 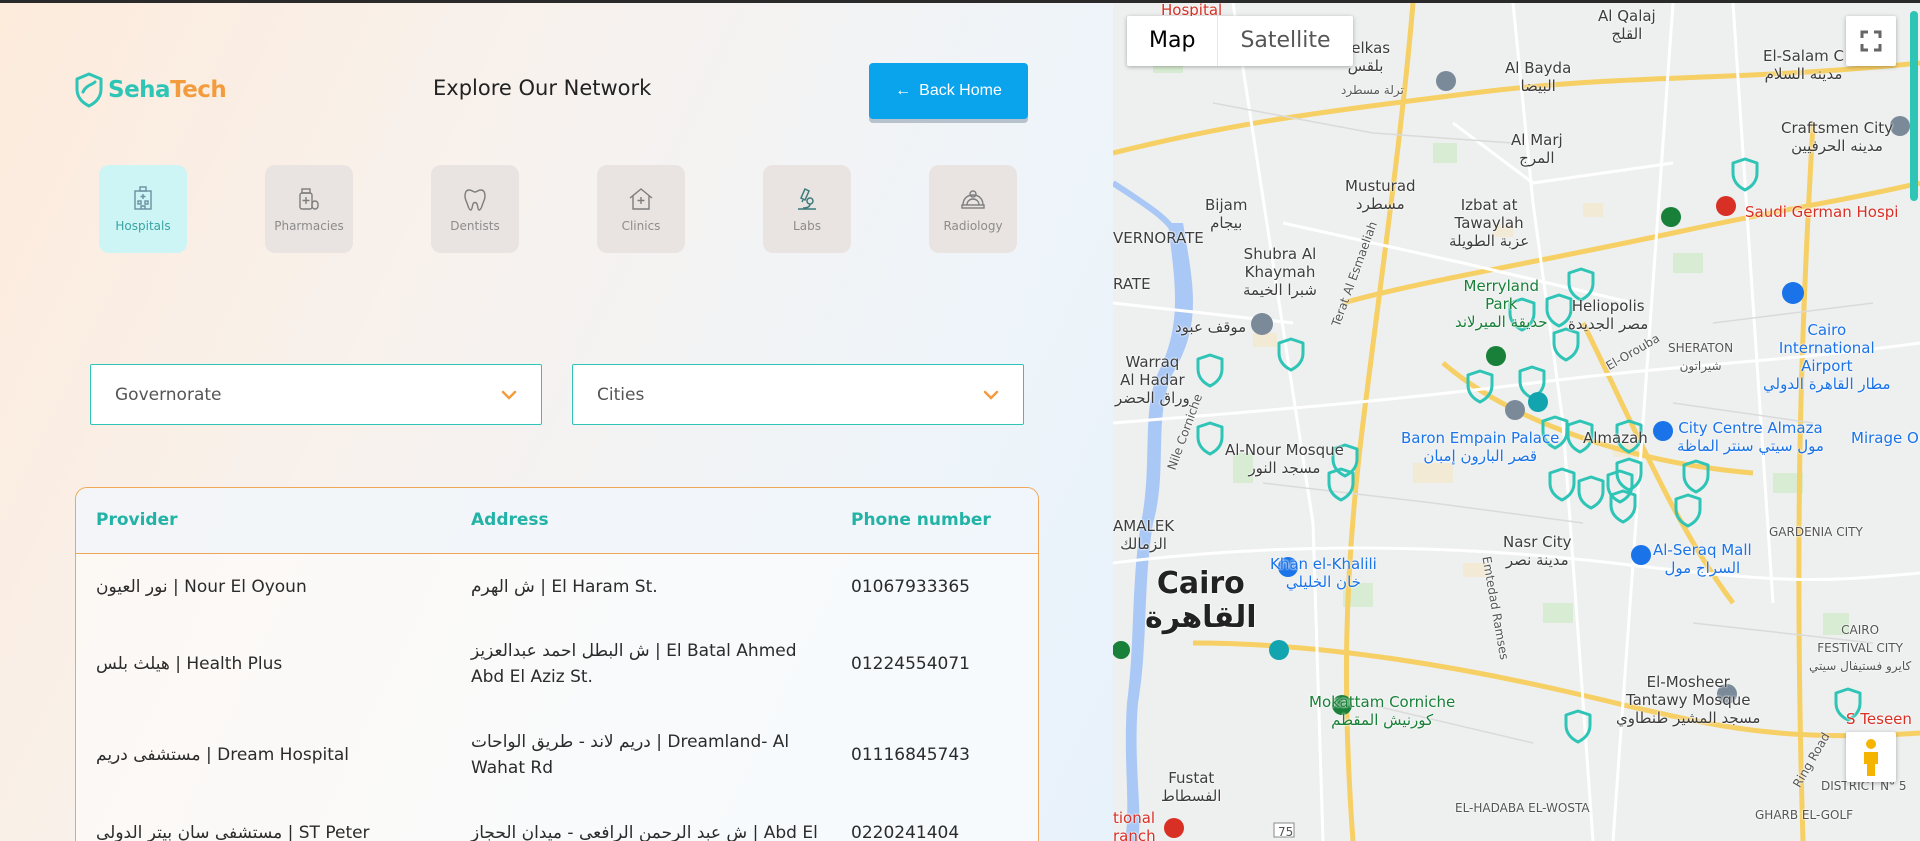 I want to click on header-provider: Provider, so click(x=137, y=520).